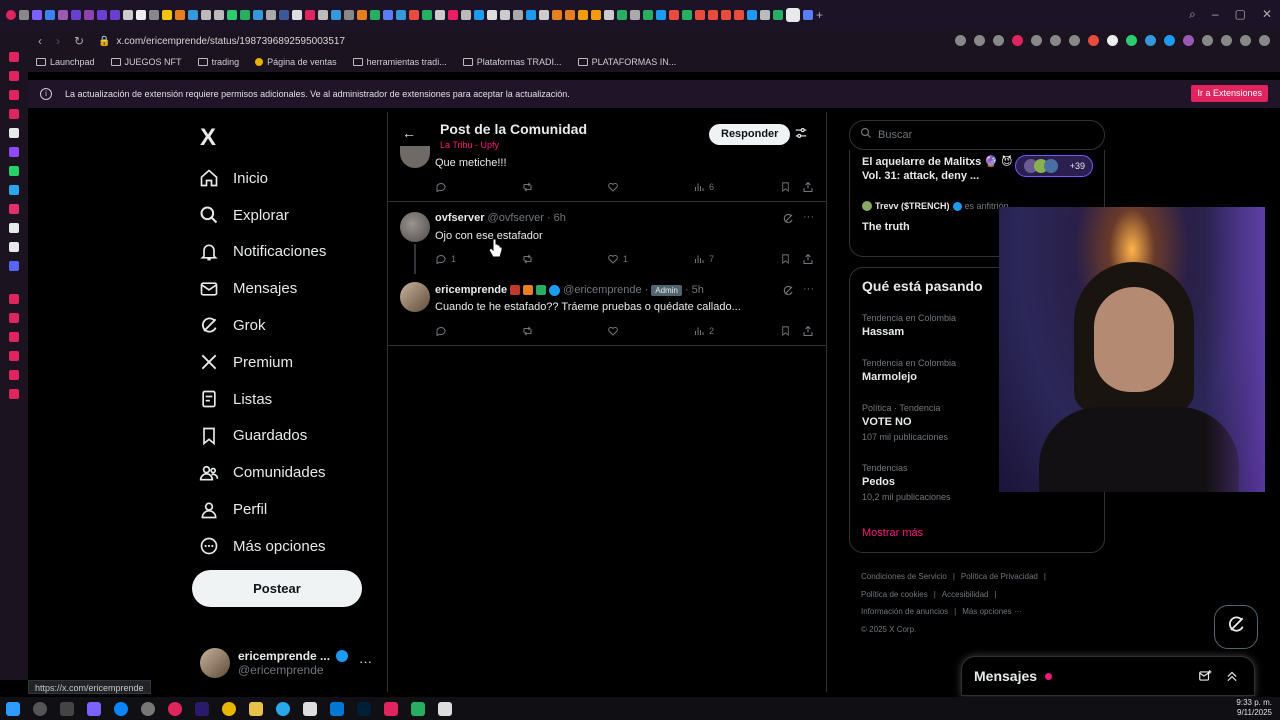  What do you see at coordinates (443, 187) in the screenshot?
I see `reply-action` at bounding box center [443, 187].